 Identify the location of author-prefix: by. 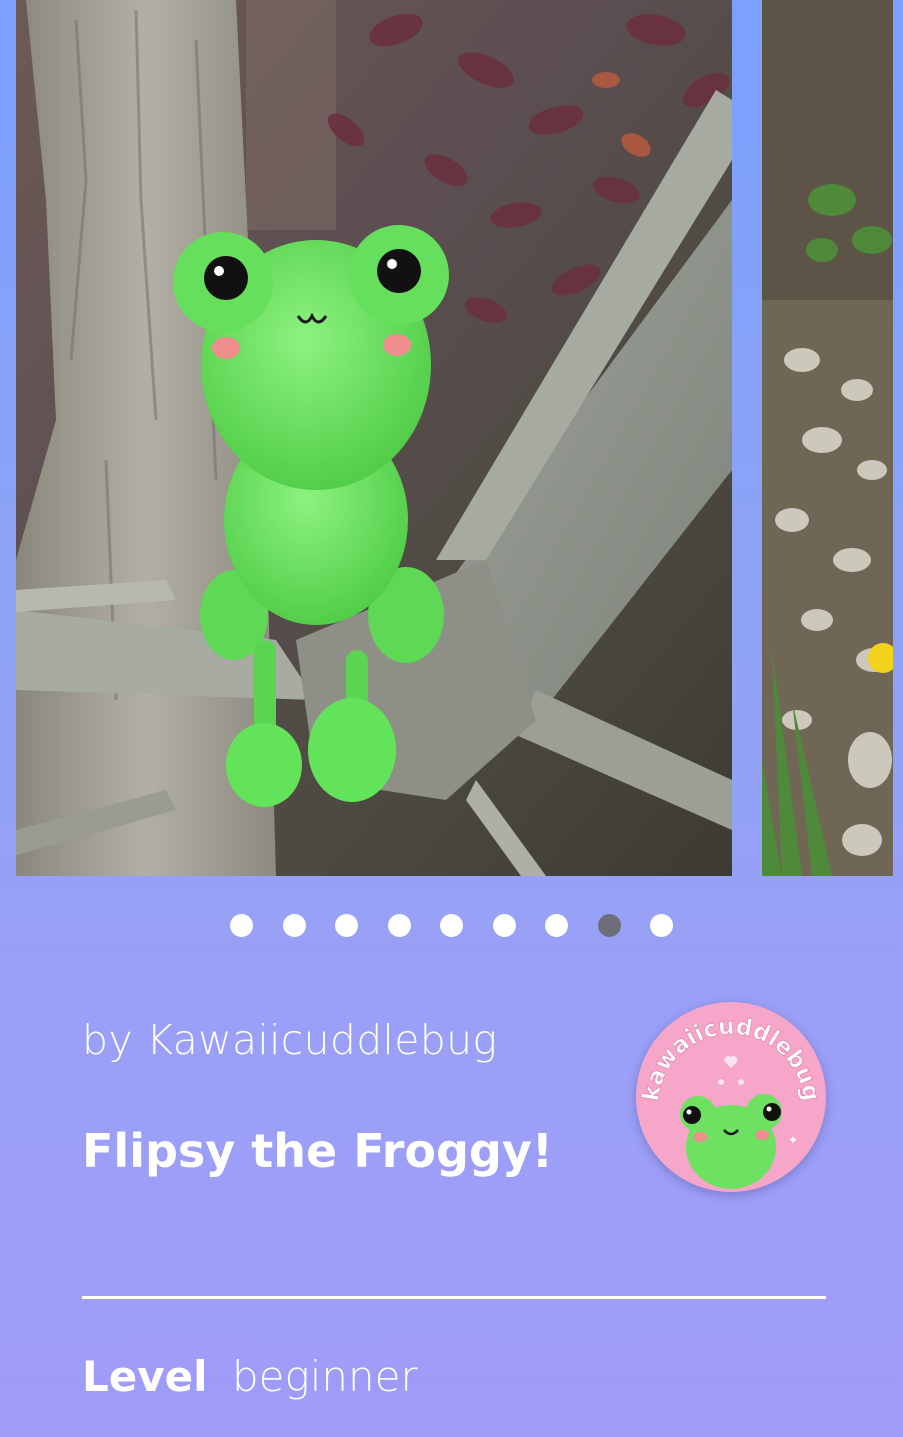
(107, 1040).